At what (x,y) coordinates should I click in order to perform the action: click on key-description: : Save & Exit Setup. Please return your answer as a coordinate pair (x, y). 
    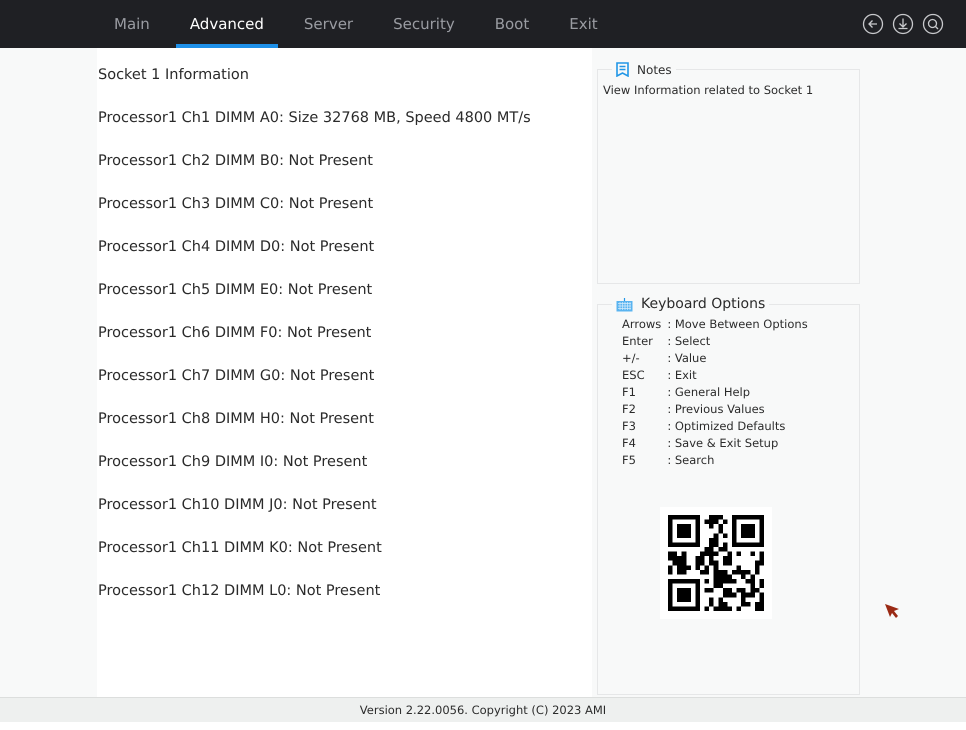
    Looking at the image, I should click on (723, 443).